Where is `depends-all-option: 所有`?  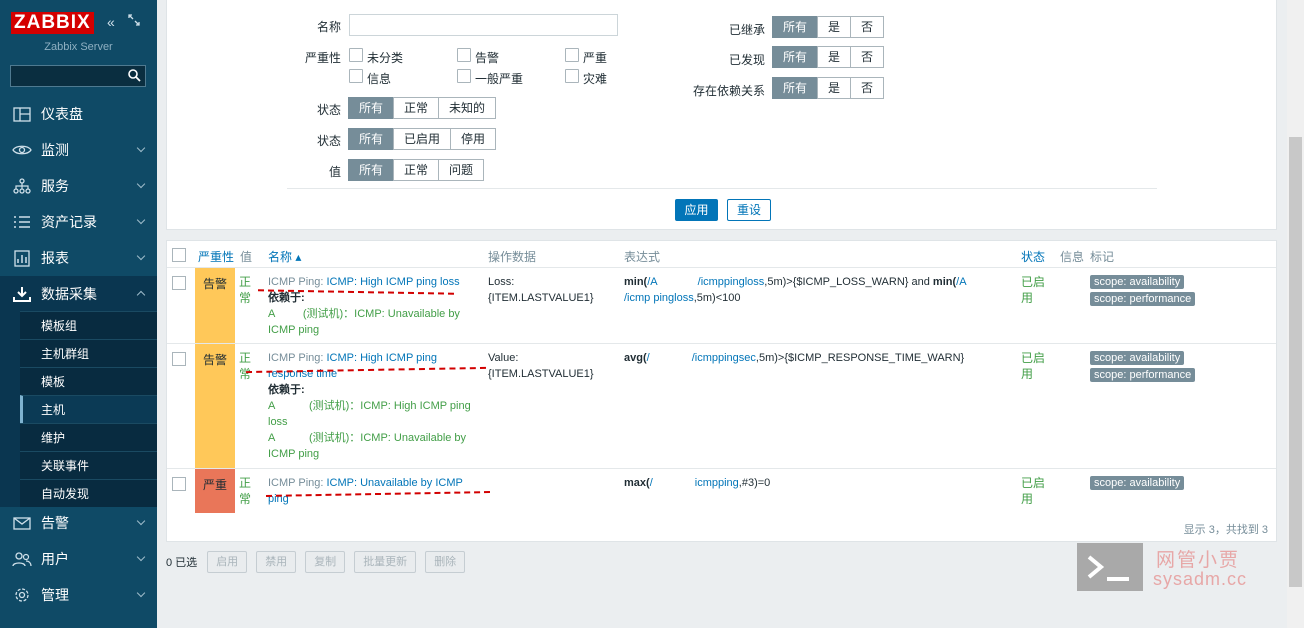 depends-all-option: 所有 is located at coordinates (795, 88).